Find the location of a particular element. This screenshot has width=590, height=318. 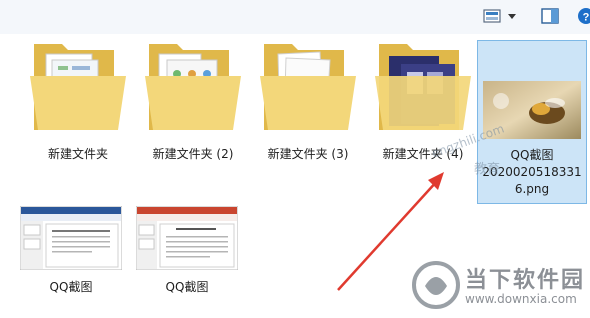

logo-url: www.downxia.com is located at coordinates (521, 299).